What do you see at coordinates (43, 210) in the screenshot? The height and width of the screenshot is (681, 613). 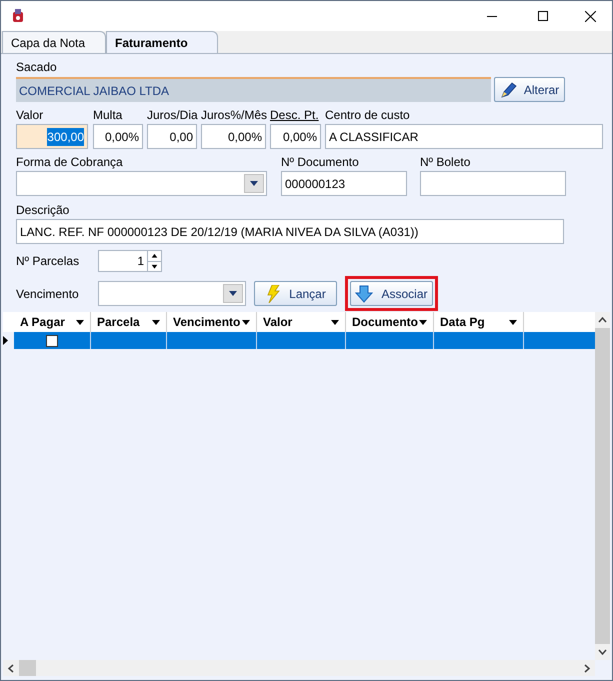 I see `field-label: Descrição` at bounding box center [43, 210].